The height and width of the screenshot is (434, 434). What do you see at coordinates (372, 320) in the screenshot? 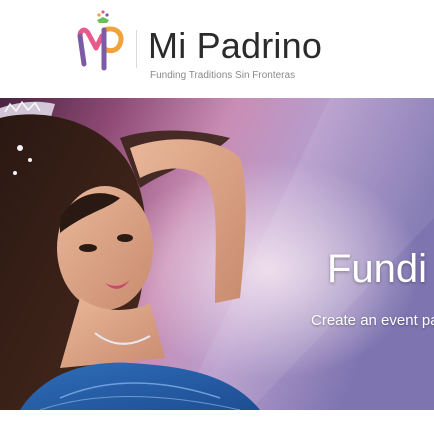
I see `hero-subtitle: Create an event page, sh` at bounding box center [372, 320].